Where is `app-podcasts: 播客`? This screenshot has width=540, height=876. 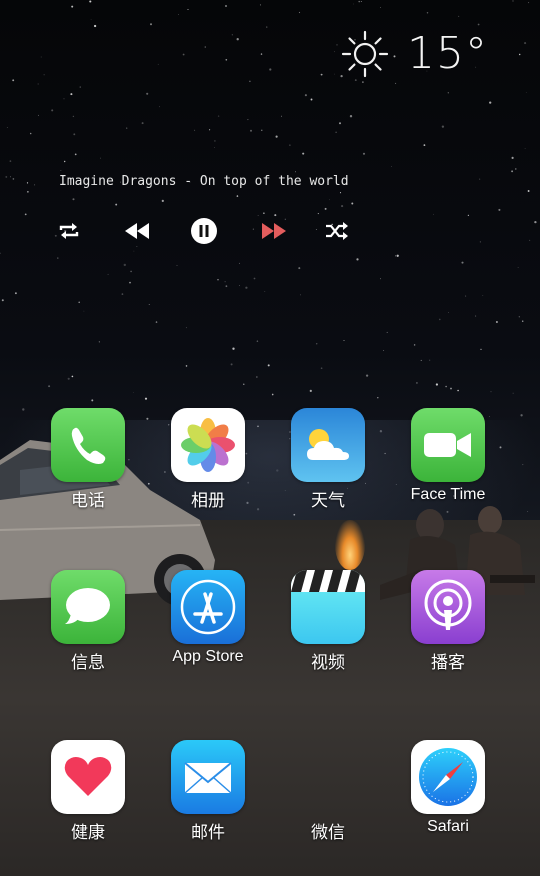
app-podcasts: 播客 is located at coordinates (448, 621).